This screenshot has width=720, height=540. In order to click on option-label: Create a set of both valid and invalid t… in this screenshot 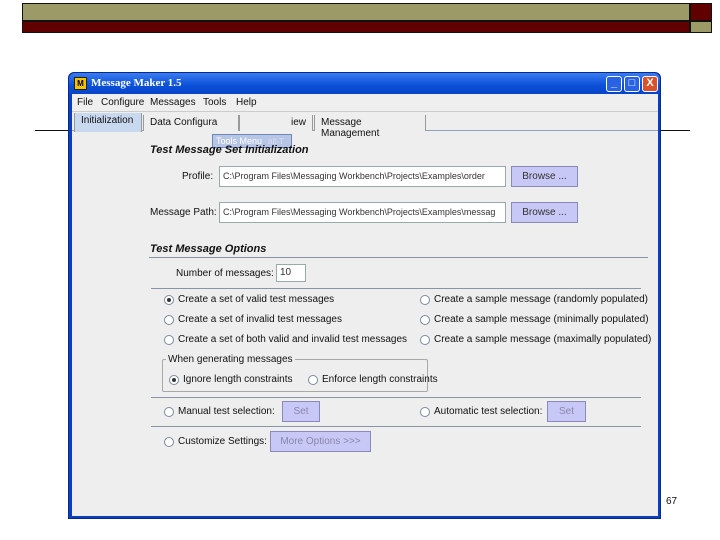, I will do `click(293, 339)`.